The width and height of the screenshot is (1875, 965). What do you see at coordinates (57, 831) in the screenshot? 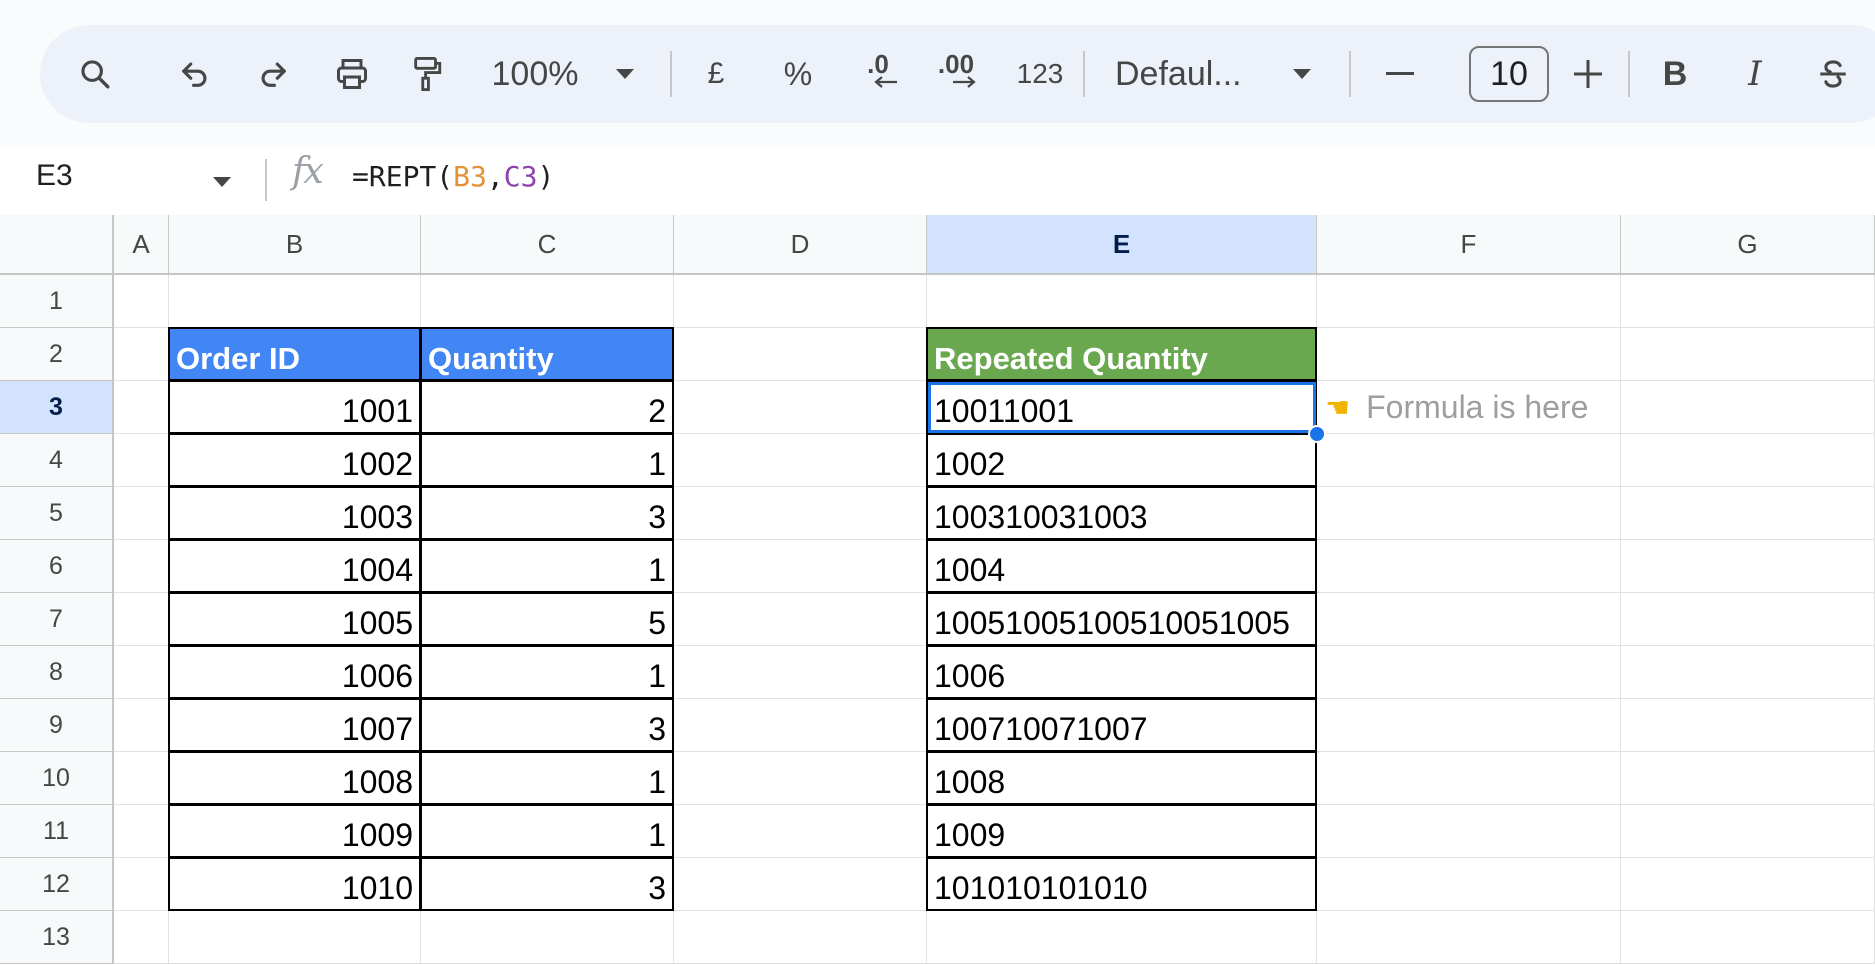
I see `row-header-11: 11` at bounding box center [57, 831].